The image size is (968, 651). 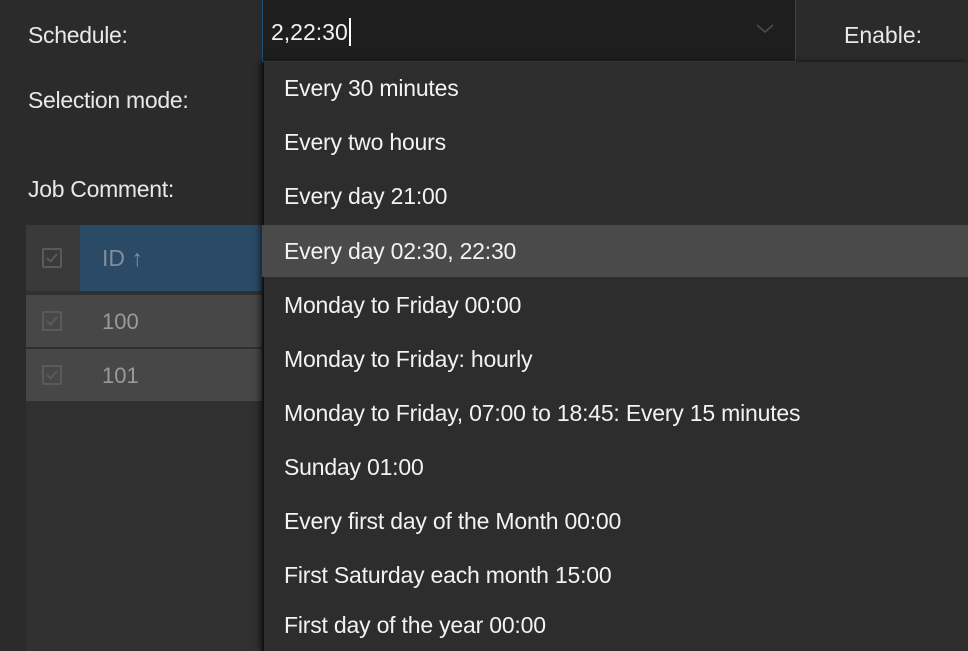 I want to click on table-header: ID ↑, so click(x=146, y=258).